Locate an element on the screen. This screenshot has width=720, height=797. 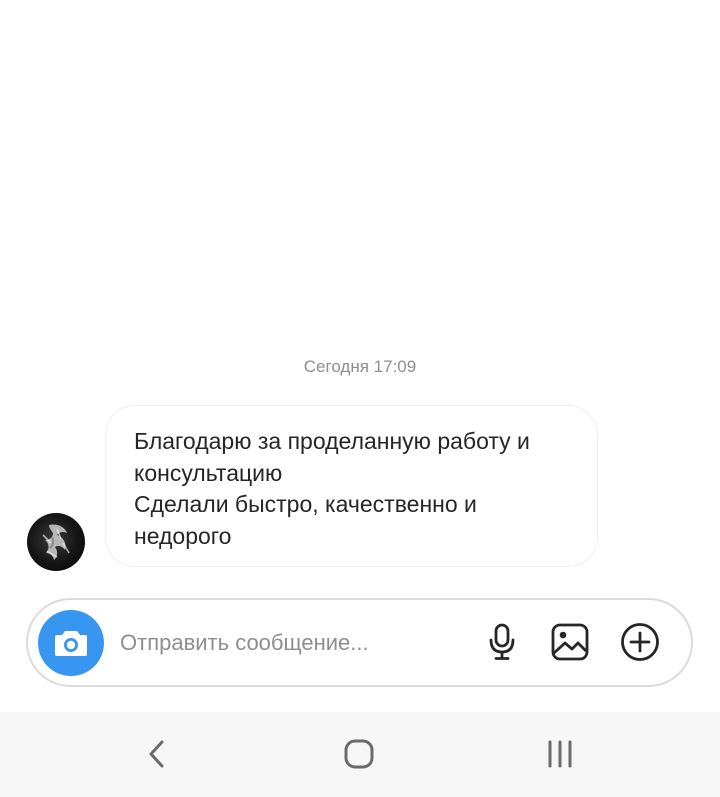
gallery-icon is located at coordinates (570, 642).